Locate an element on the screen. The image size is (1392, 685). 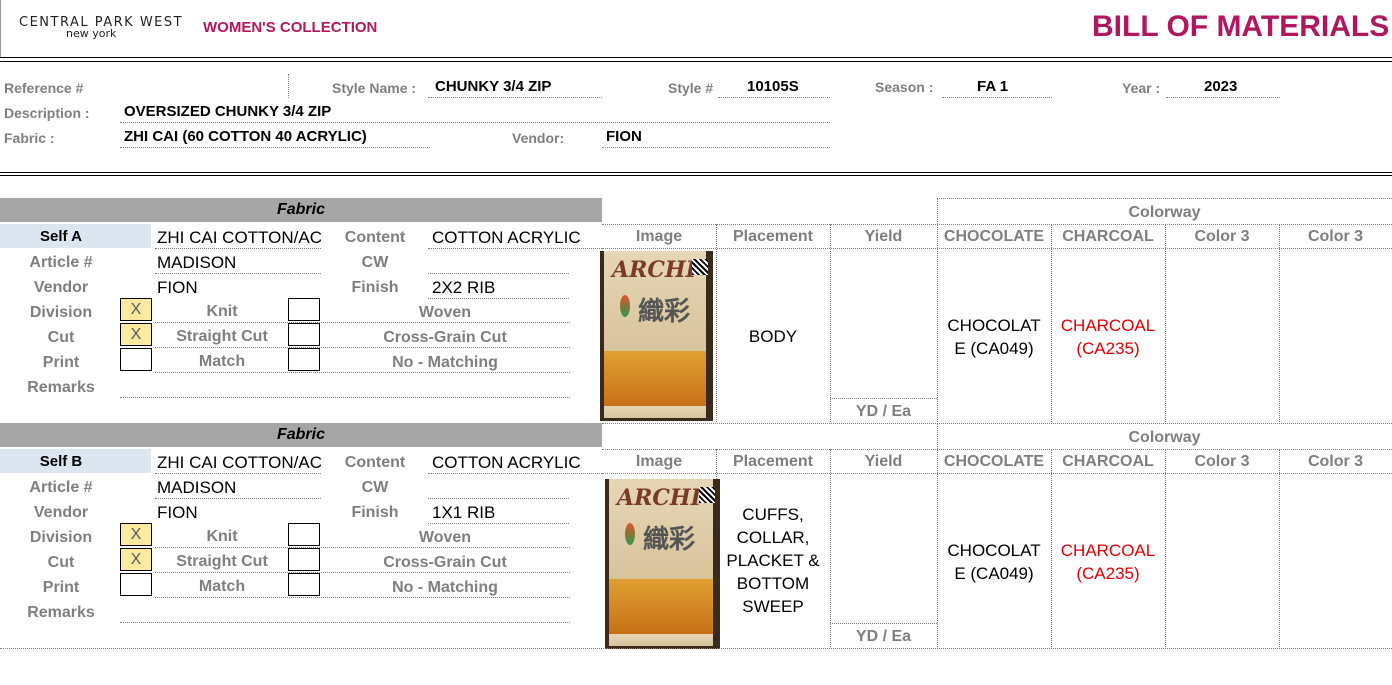
vendor-row-value: FION is located at coordinates (177, 512).